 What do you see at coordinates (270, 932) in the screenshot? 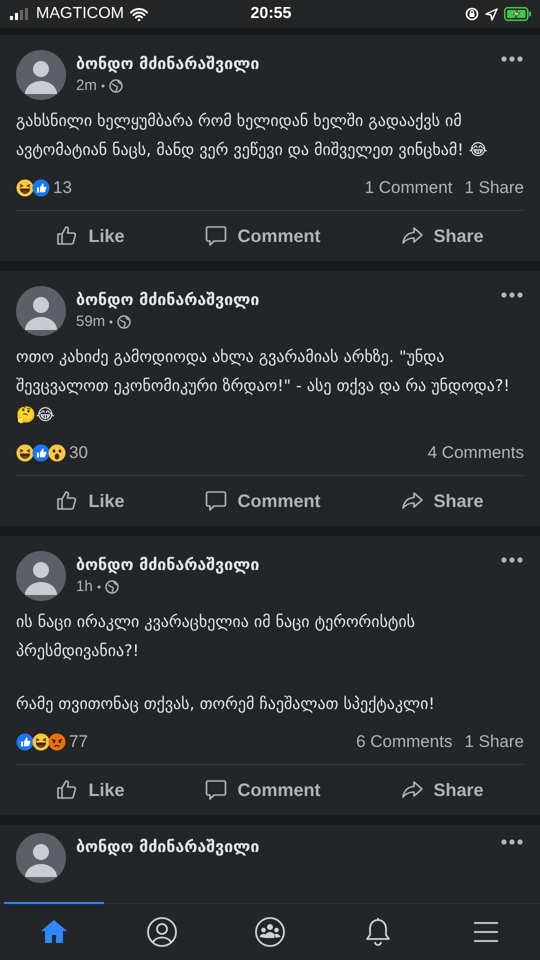
I see `groups-icon` at bounding box center [270, 932].